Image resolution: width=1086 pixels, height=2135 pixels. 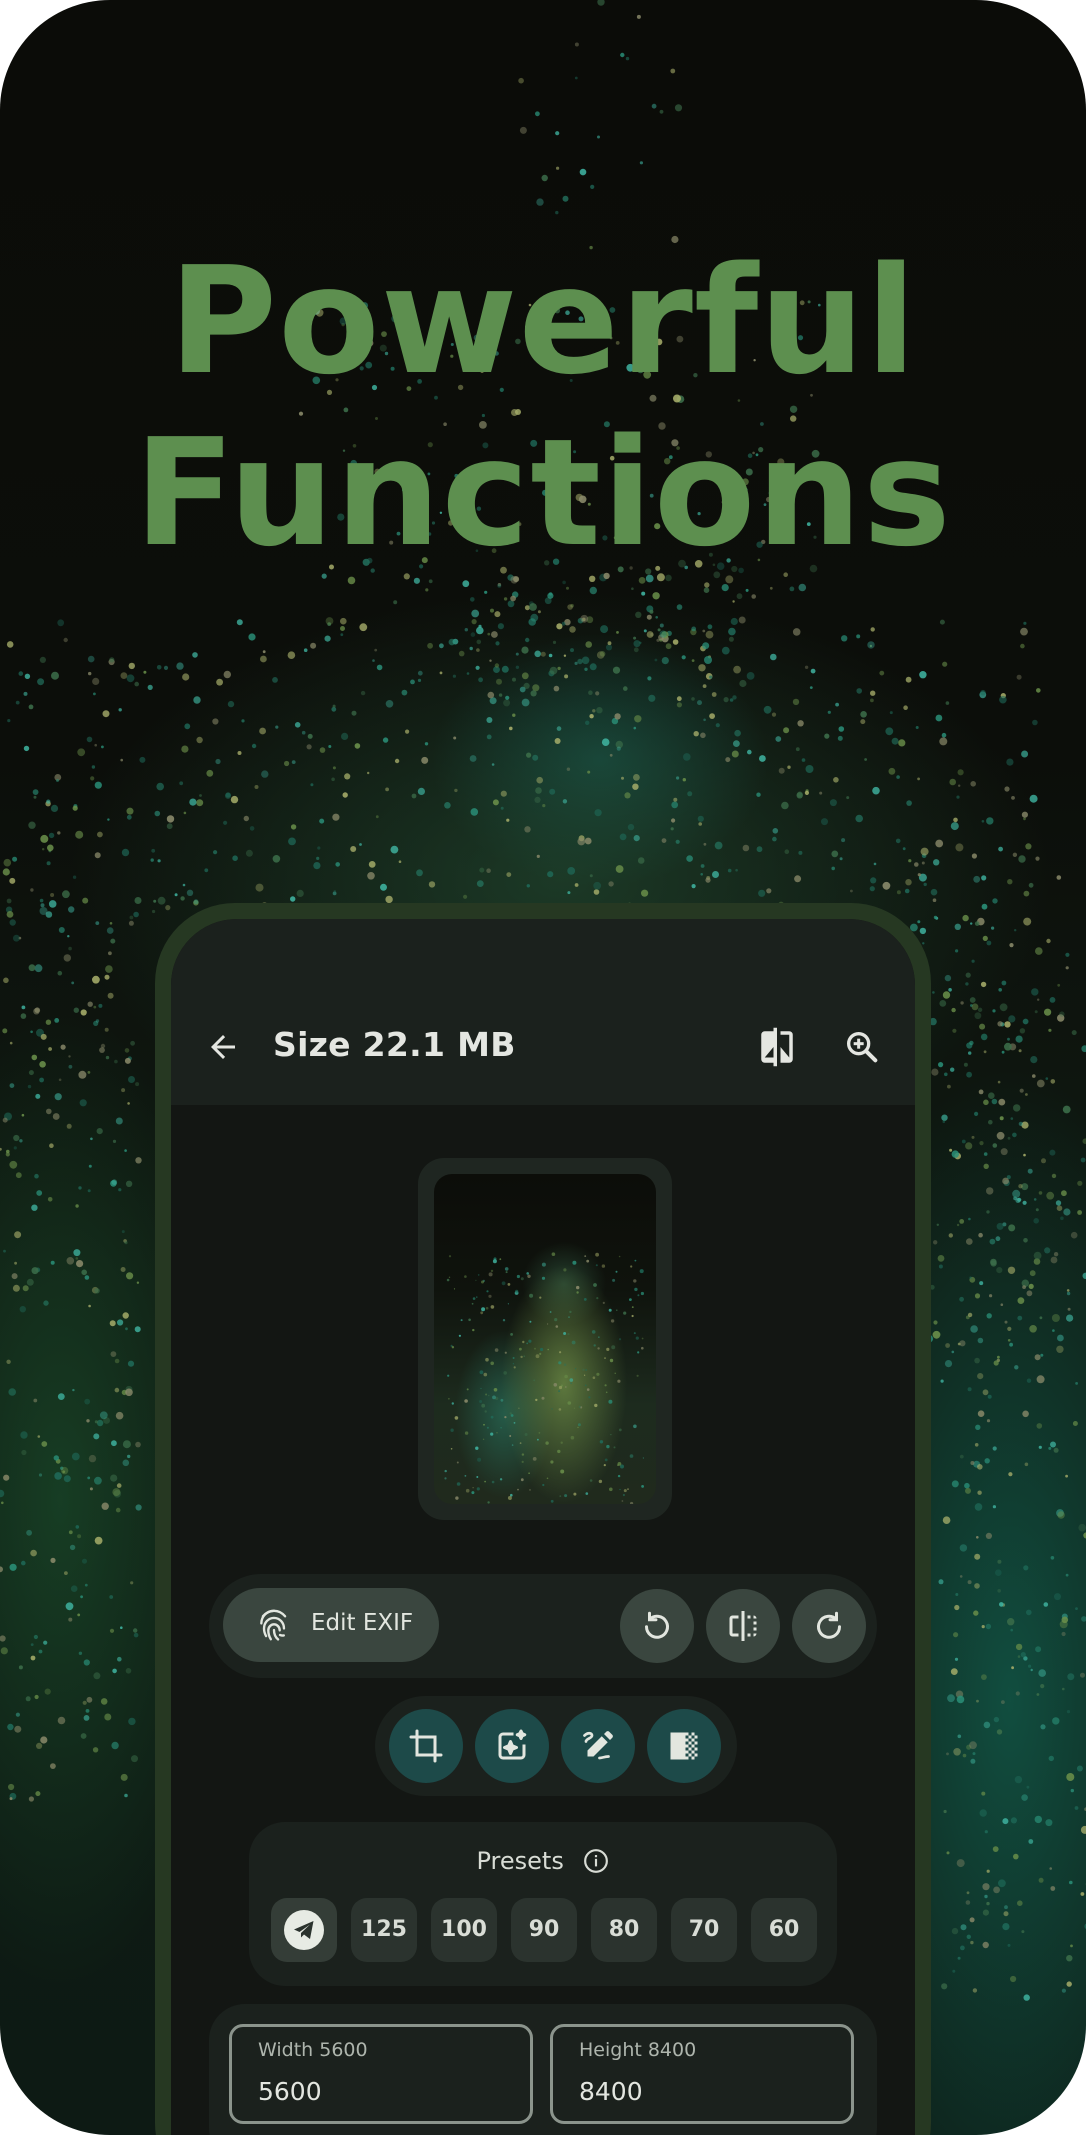 I want to click on edit-exif-button: Edit EXIF, so click(x=331, y=1625).